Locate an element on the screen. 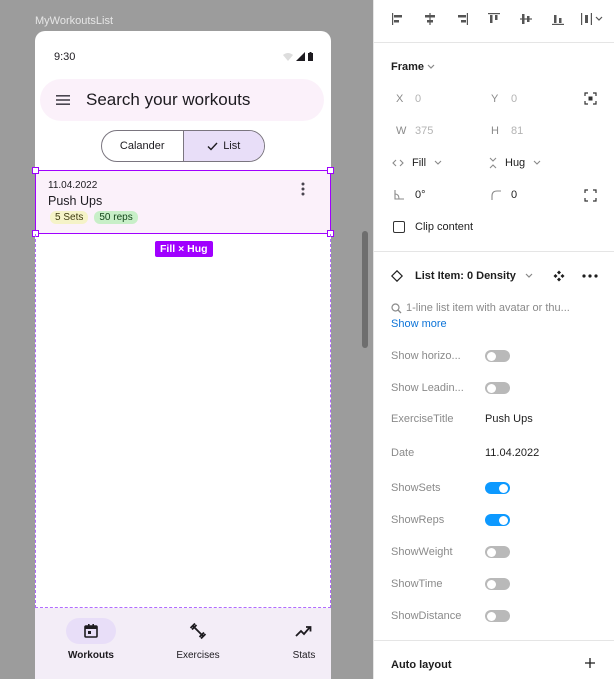  workout-chips: 5 Sets 50 reps is located at coordinates (94, 217).